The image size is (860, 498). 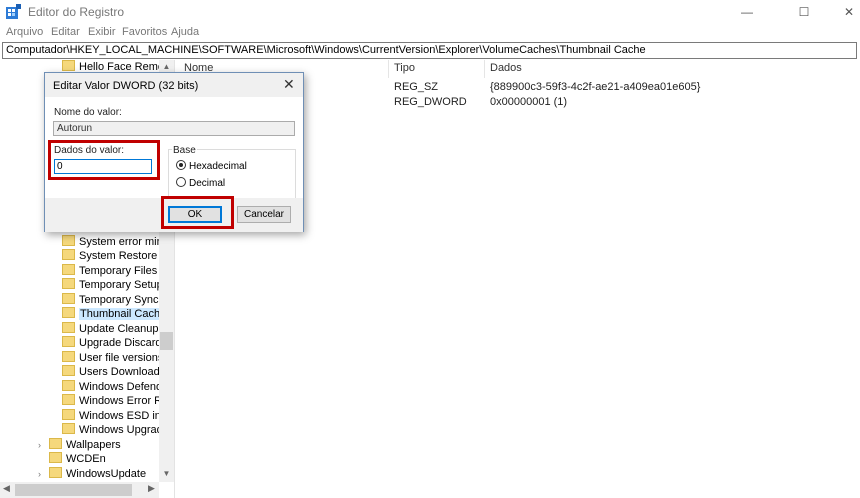 What do you see at coordinates (118, 343) in the screenshot?
I see `tree-item: Upgrade Discarded` at bounding box center [118, 343].